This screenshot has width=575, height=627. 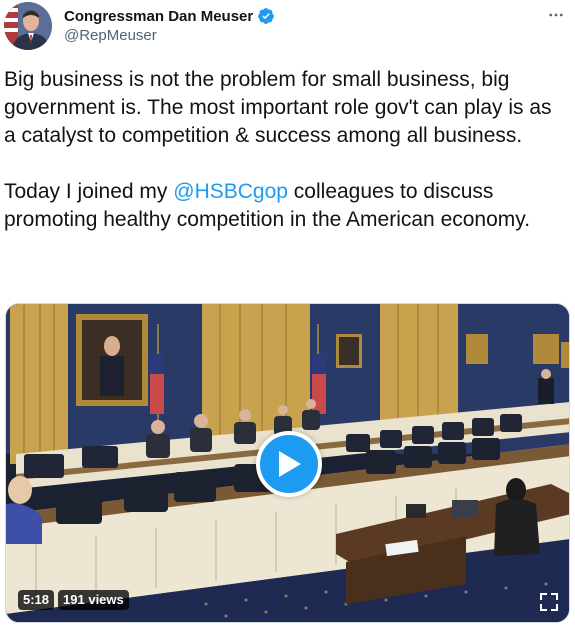 What do you see at coordinates (266, 16) in the screenshot?
I see `verified-badge-icon` at bounding box center [266, 16].